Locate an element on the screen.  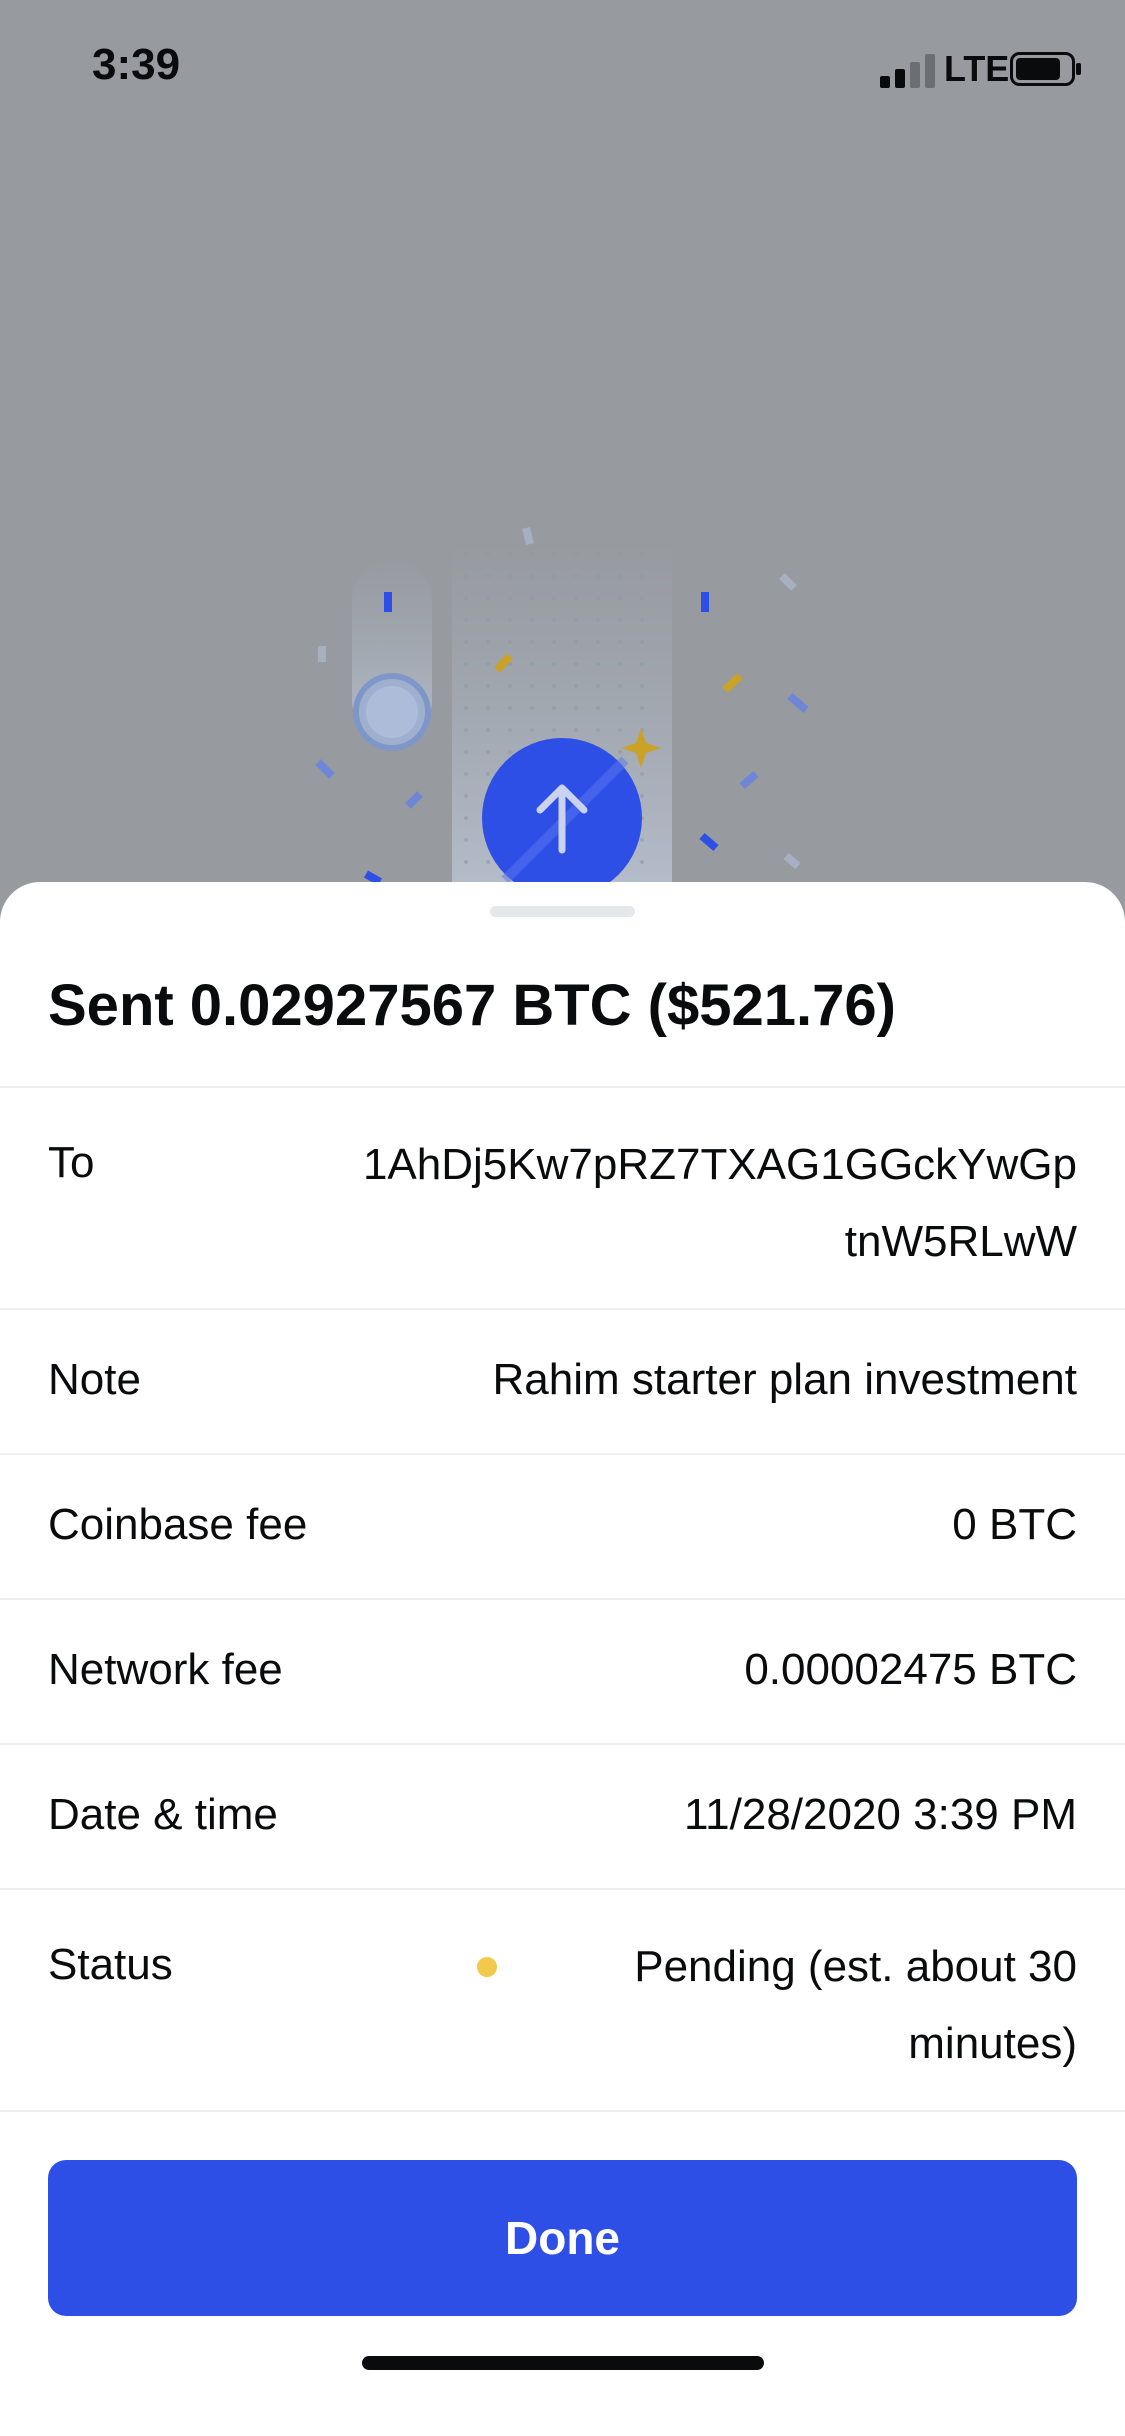
detail-row-to: To 1AhDj5Kw7pRZ7TXAG1GGckYwGptnW5RLwW is located at coordinates (562, 1199).